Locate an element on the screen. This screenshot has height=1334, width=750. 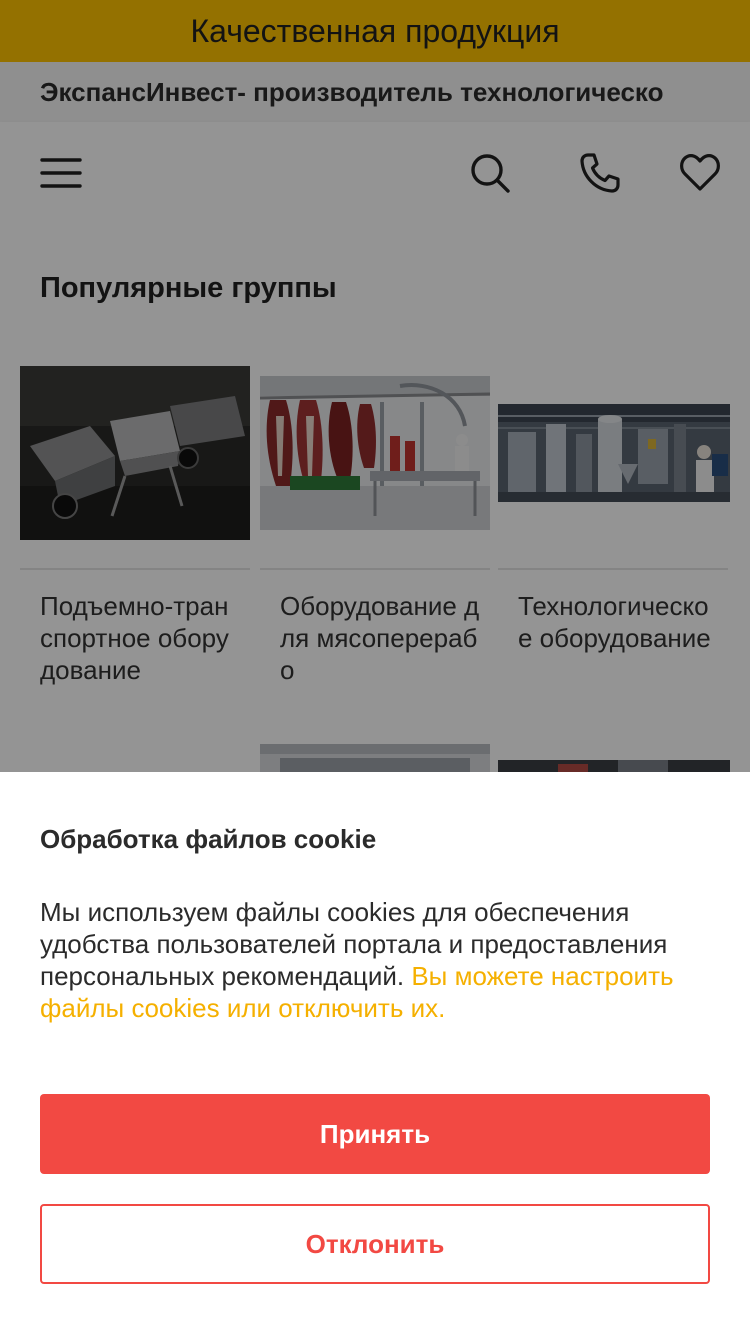
cookie-title: Обработка файлов cookie is located at coordinates (208, 839).